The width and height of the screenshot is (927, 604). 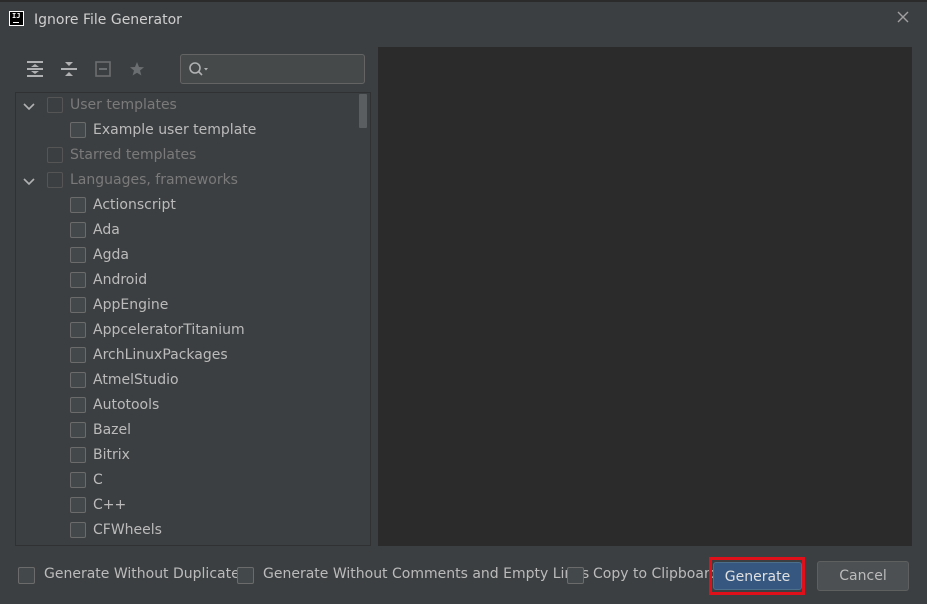 I want to click on tree-row: Autotools, so click(x=186, y=405).